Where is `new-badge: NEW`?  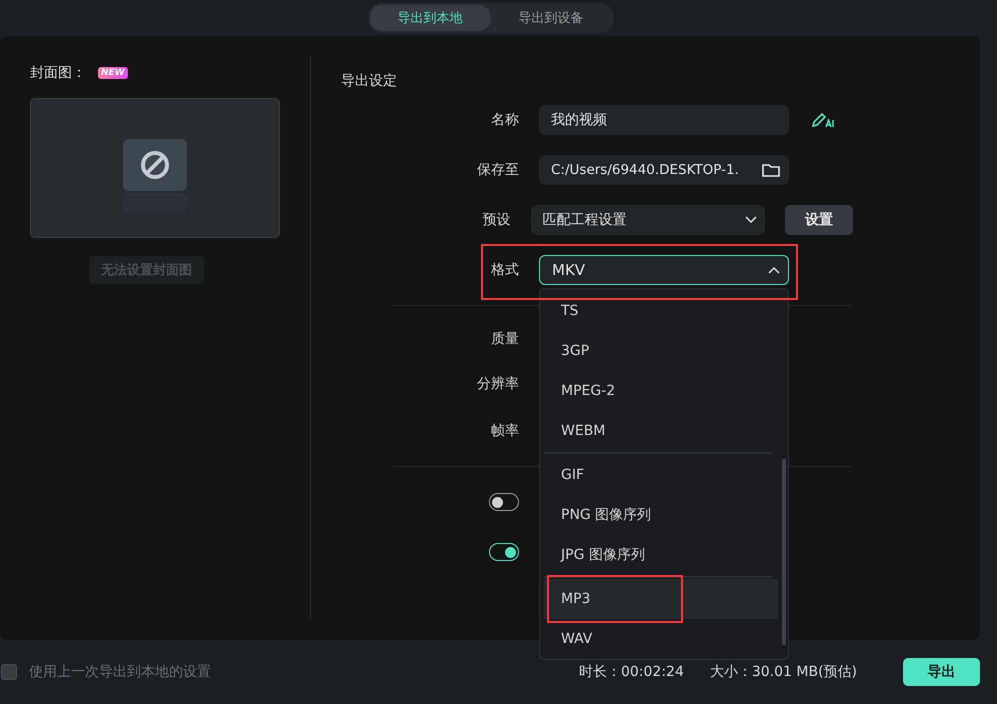 new-badge: NEW is located at coordinates (113, 73).